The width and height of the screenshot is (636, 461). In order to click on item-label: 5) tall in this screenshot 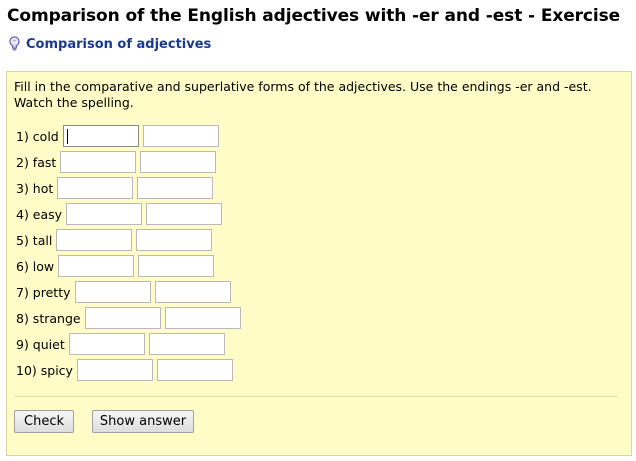, I will do `click(34, 240)`.